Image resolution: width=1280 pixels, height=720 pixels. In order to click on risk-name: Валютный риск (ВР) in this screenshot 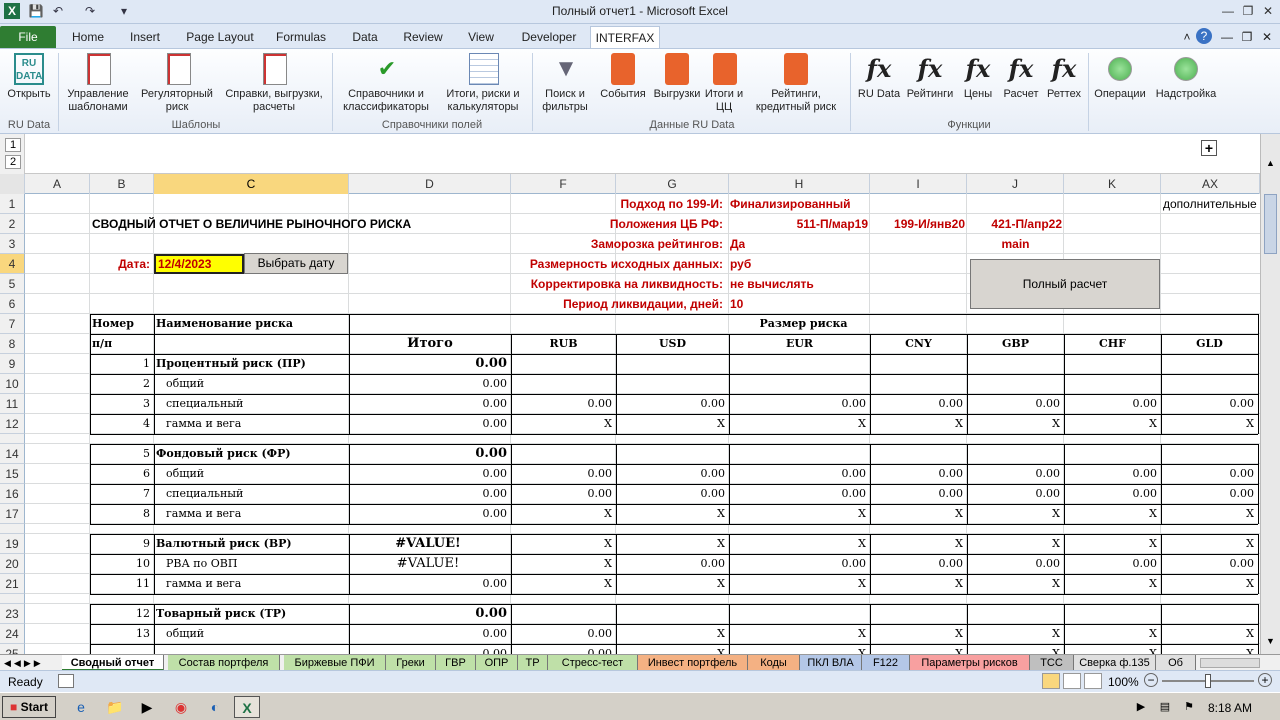, I will do `click(246, 544)`.